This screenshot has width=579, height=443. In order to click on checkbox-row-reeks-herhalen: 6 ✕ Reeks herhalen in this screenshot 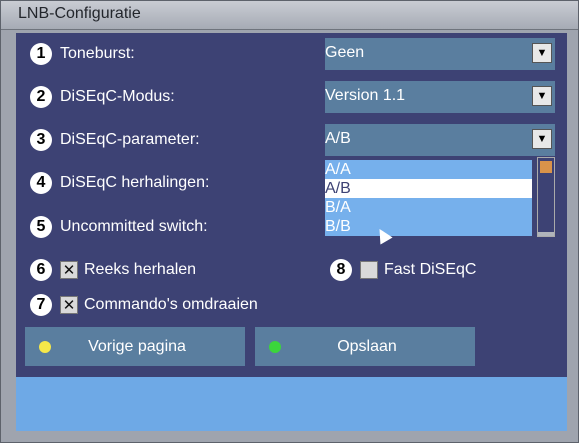, I will do `click(113, 270)`.